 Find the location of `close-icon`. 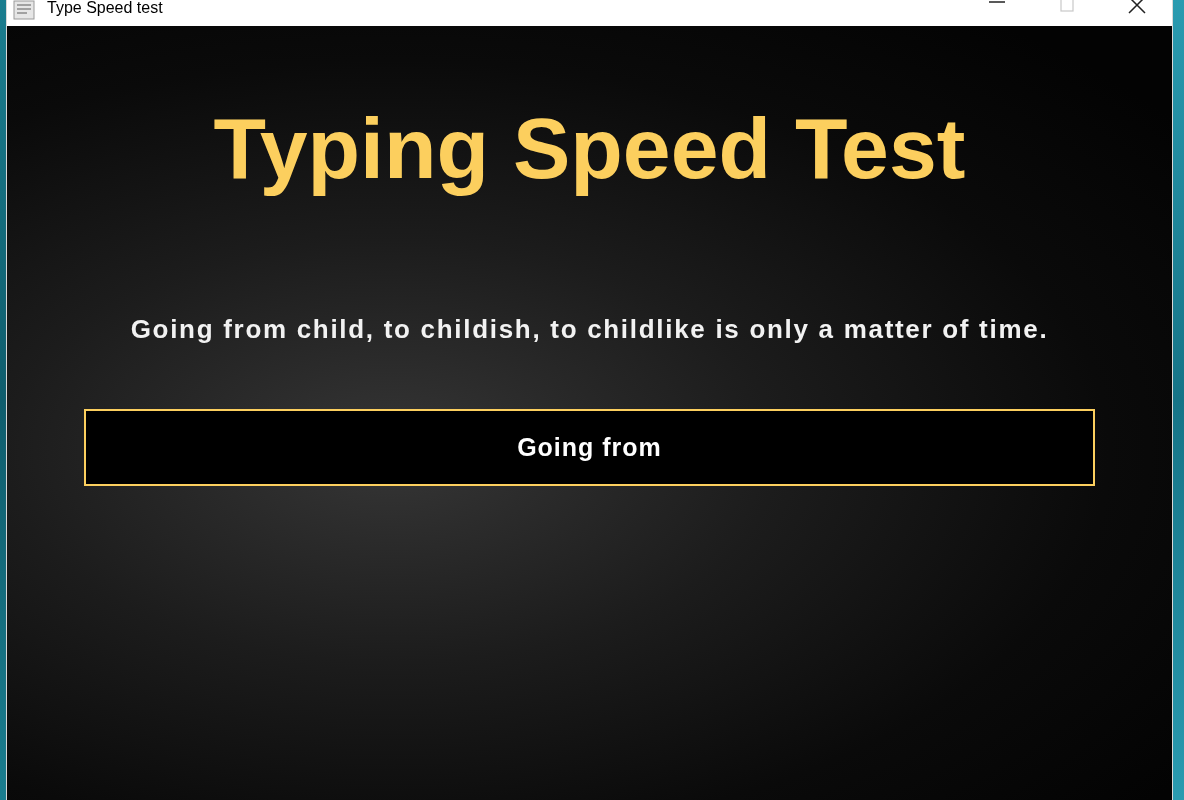

close-icon is located at coordinates (1137, 7).